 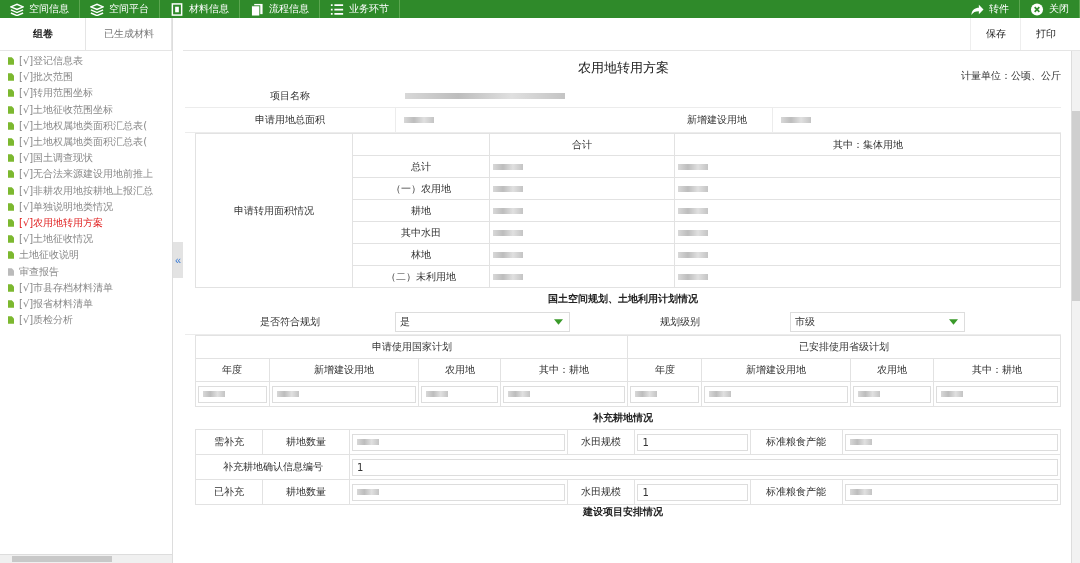 What do you see at coordinates (86, 109) in the screenshot?
I see `sidebar-item: [√]土地征收范围坐标` at bounding box center [86, 109].